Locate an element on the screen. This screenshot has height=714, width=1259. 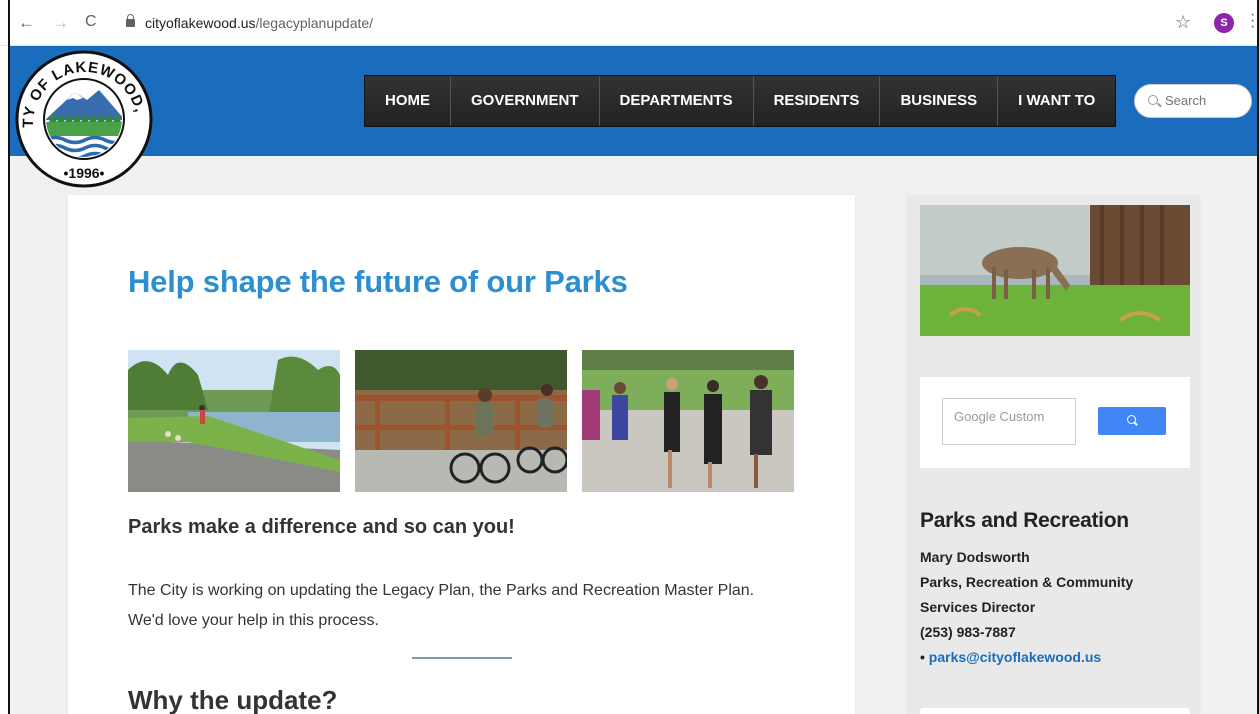
url-text: cityoflakewood.us/legacyplanupdate/ is located at coordinates (259, 23).